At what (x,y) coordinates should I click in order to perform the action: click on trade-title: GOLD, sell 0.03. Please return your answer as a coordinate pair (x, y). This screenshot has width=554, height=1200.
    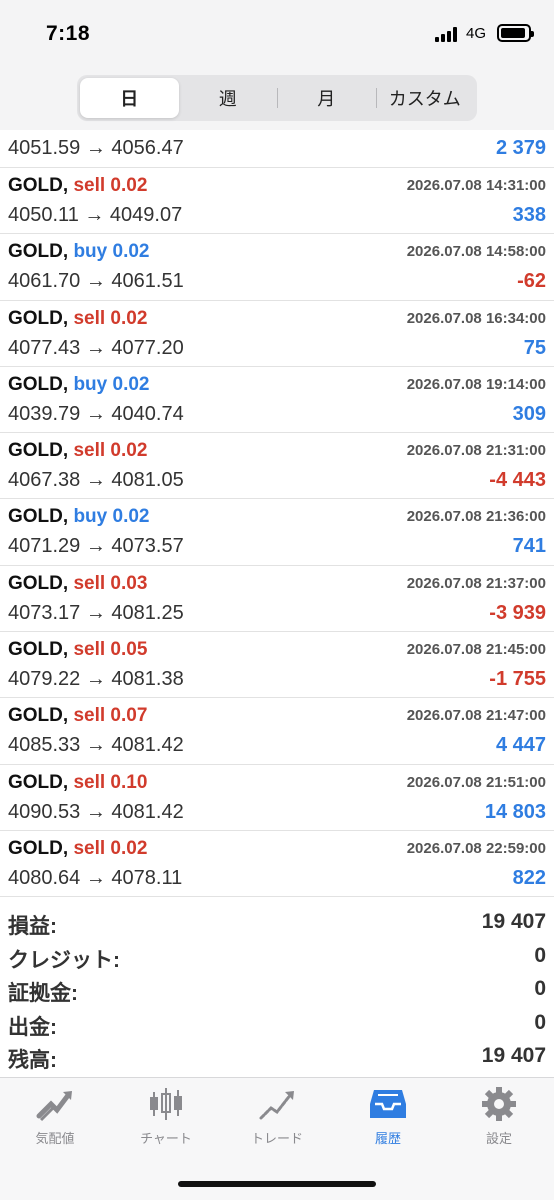
    Looking at the image, I should click on (77, 584).